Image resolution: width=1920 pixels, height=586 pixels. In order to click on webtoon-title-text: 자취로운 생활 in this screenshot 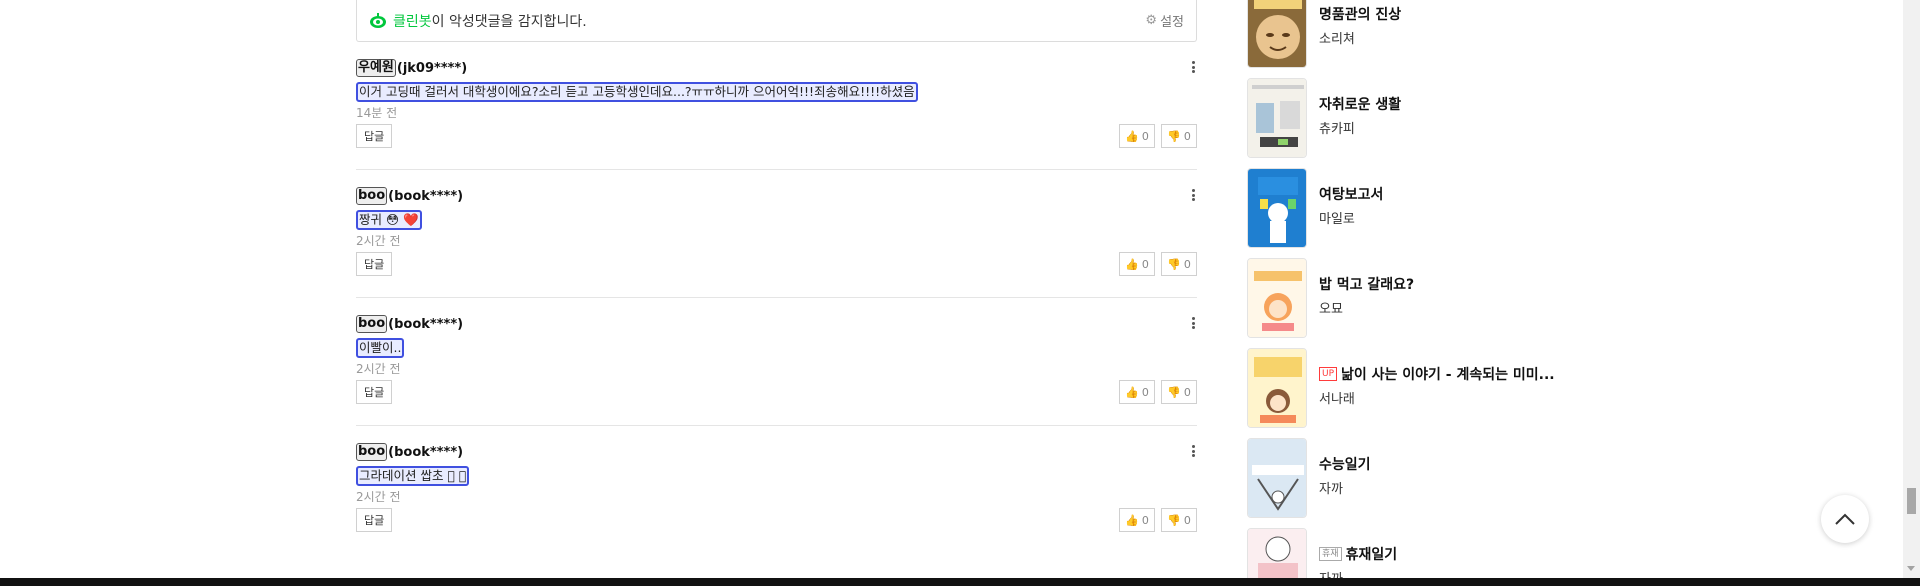, I will do `click(1360, 105)`.